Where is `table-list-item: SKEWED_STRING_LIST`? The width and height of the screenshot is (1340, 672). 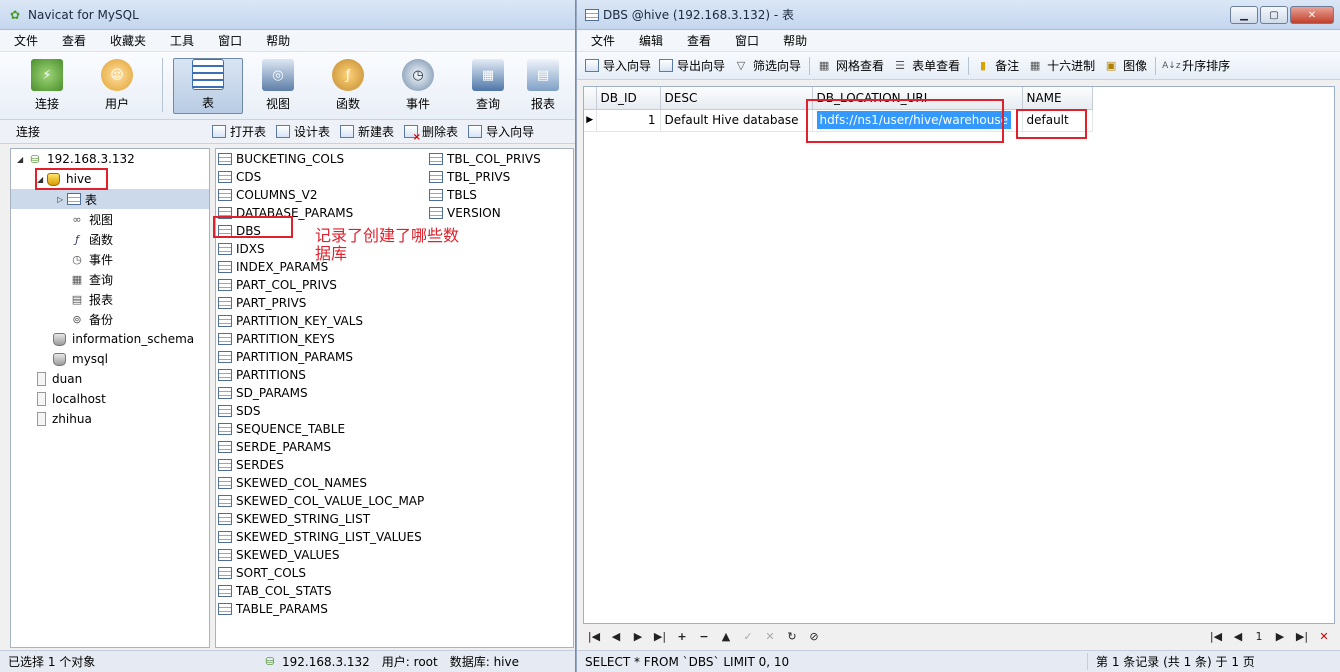
table-list-item: SKEWED_STRING_LIST is located at coordinates (321, 519).